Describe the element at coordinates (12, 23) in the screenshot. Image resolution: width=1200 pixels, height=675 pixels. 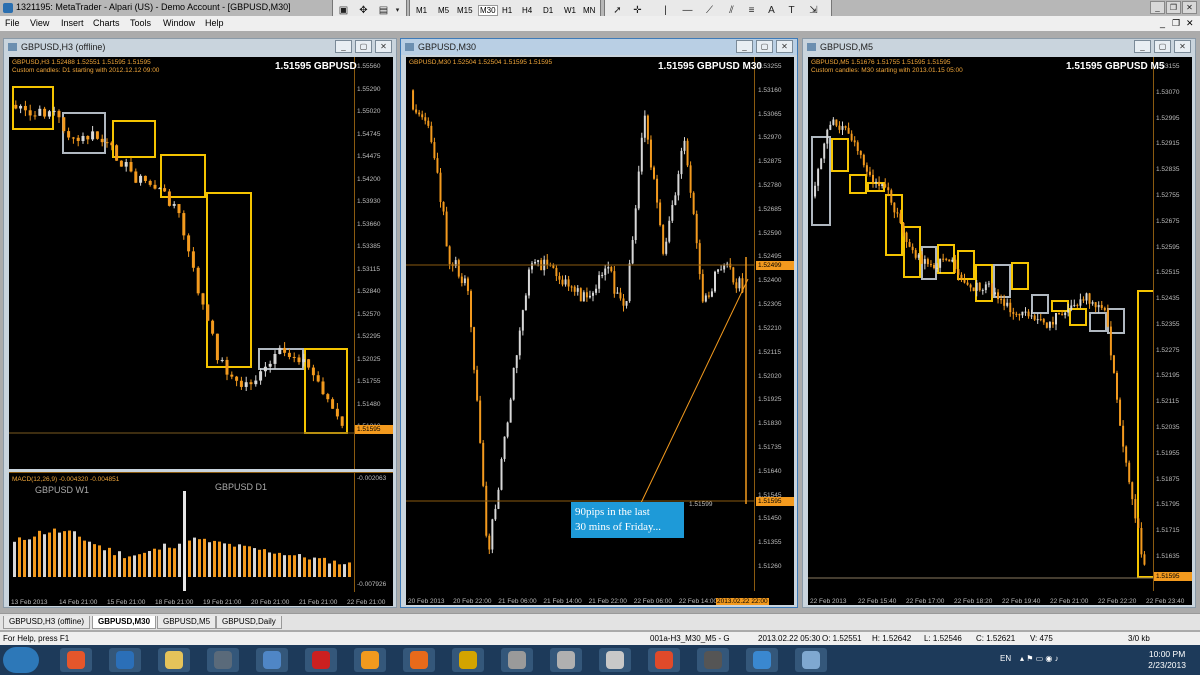
I see `menu-file: File` at that location.